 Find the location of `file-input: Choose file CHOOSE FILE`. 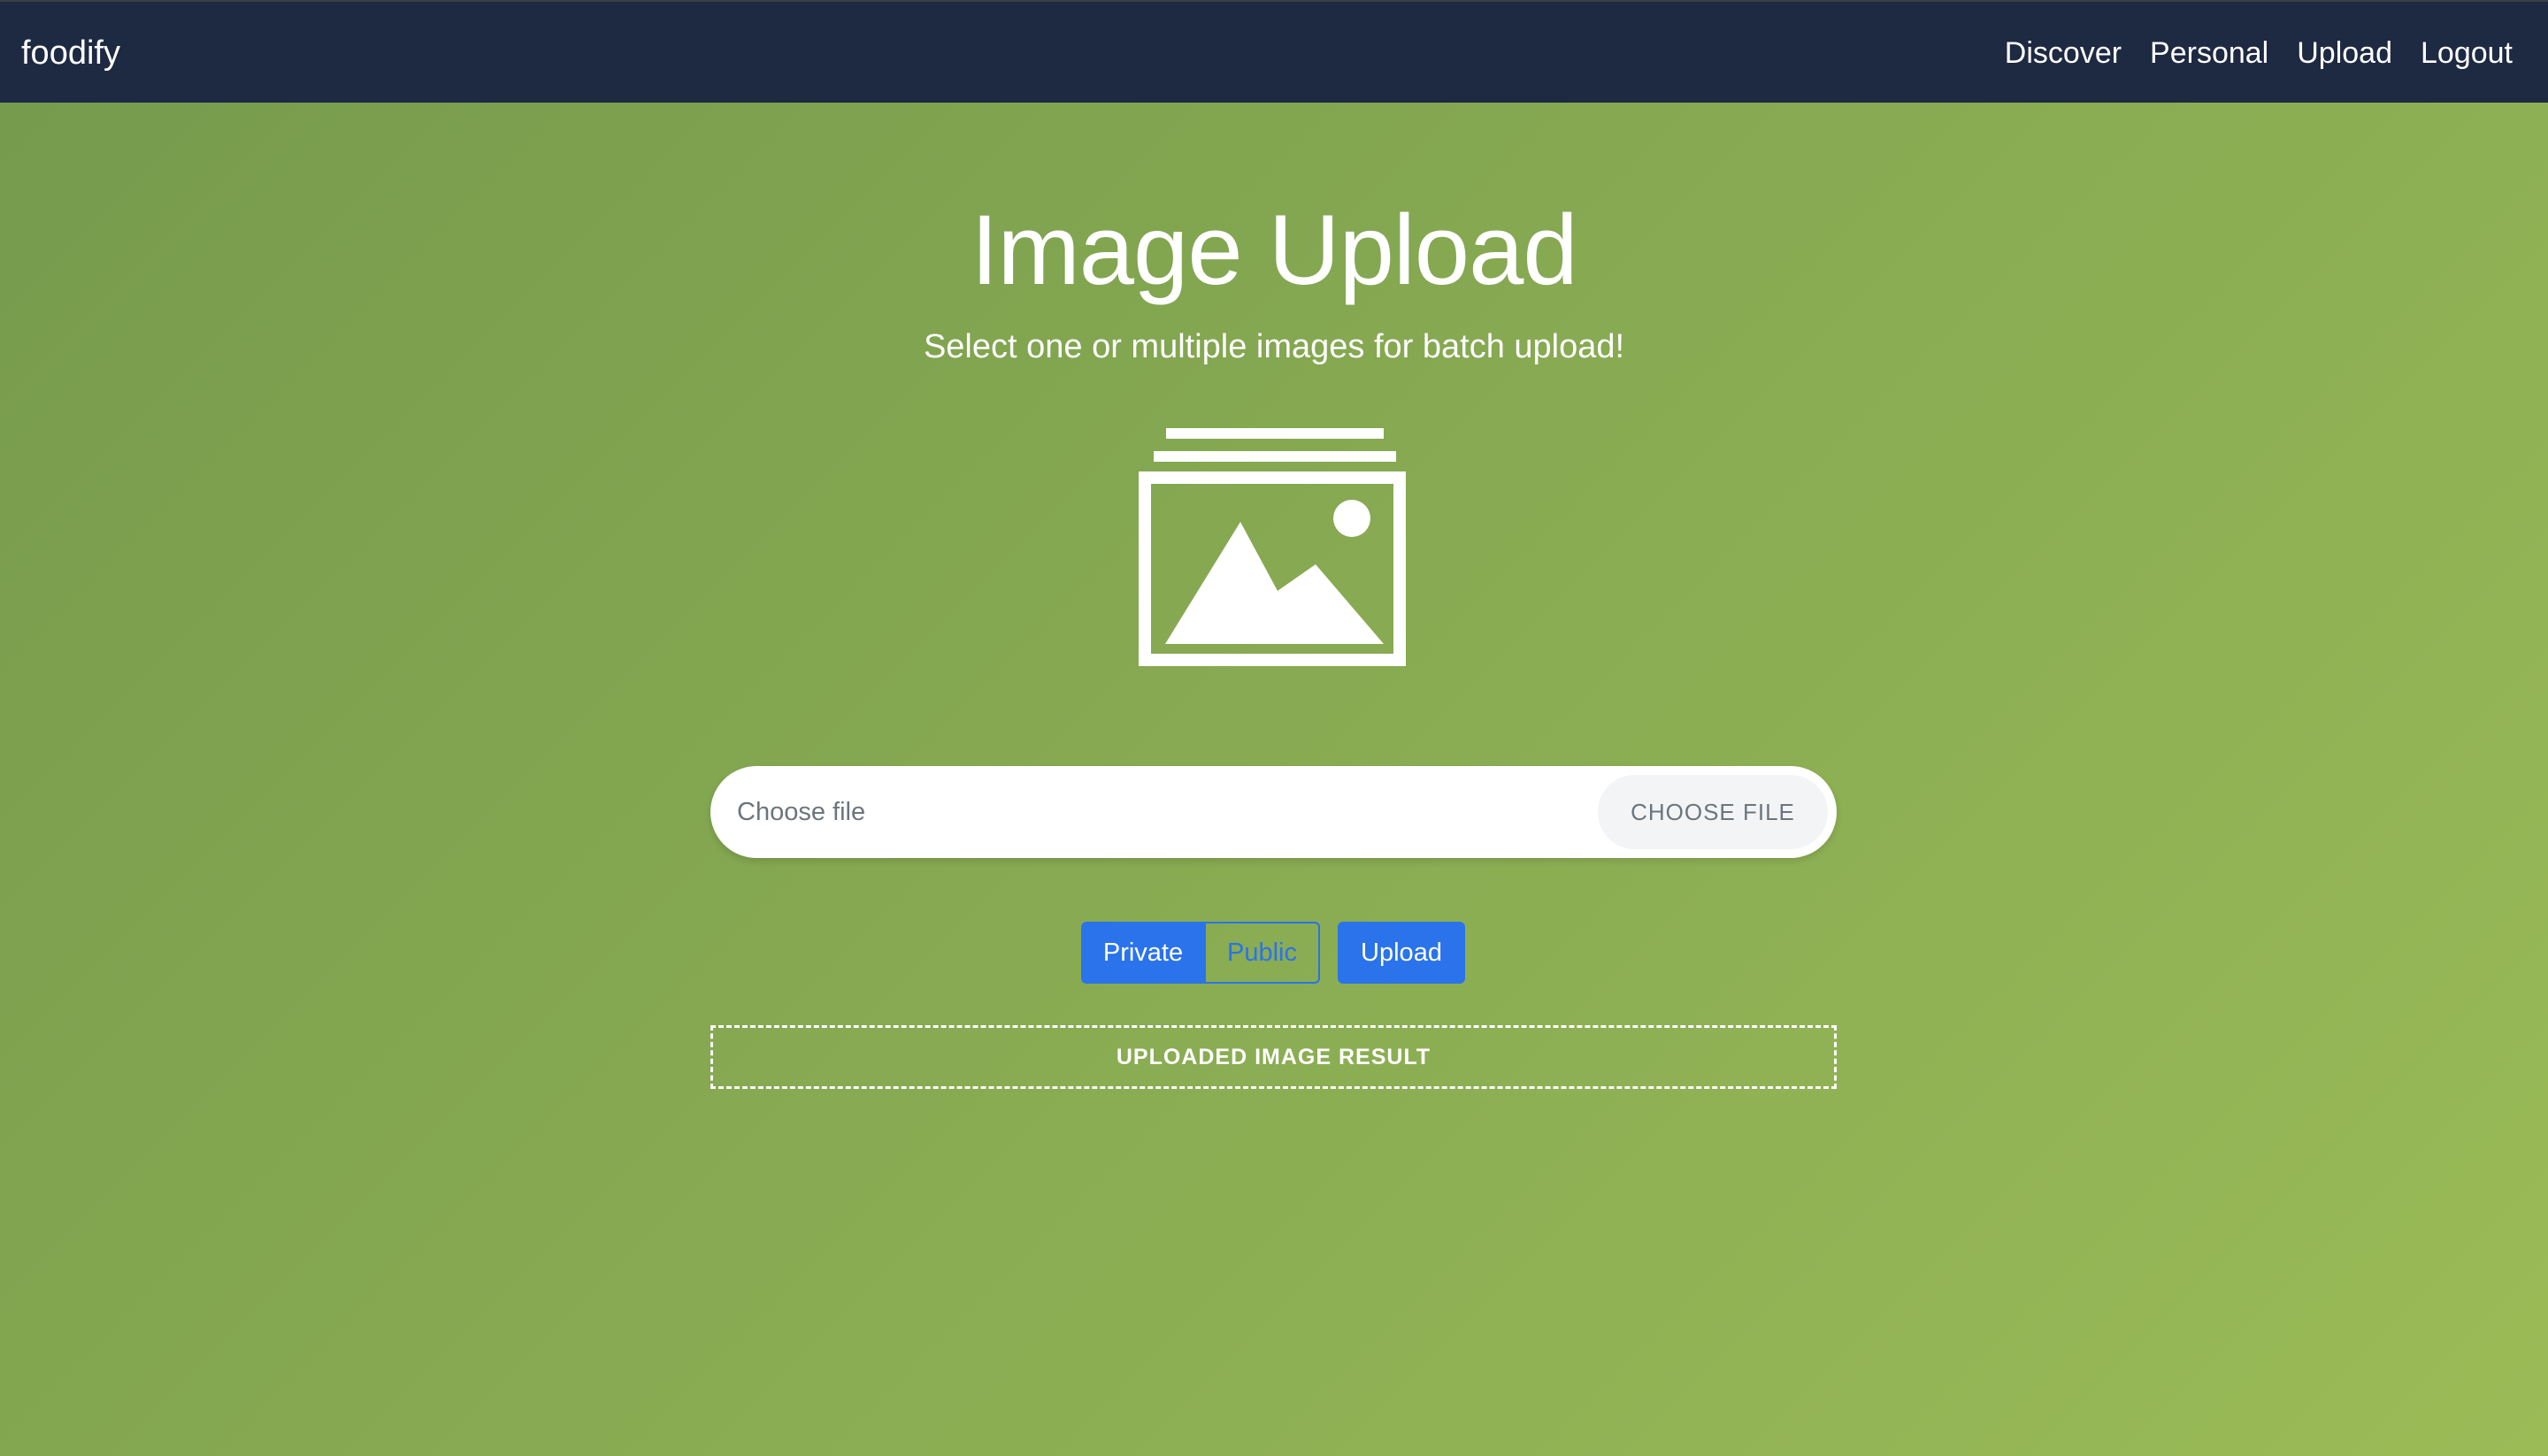

file-input: Choose file CHOOSE FILE is located at coordinates (1273, 812).